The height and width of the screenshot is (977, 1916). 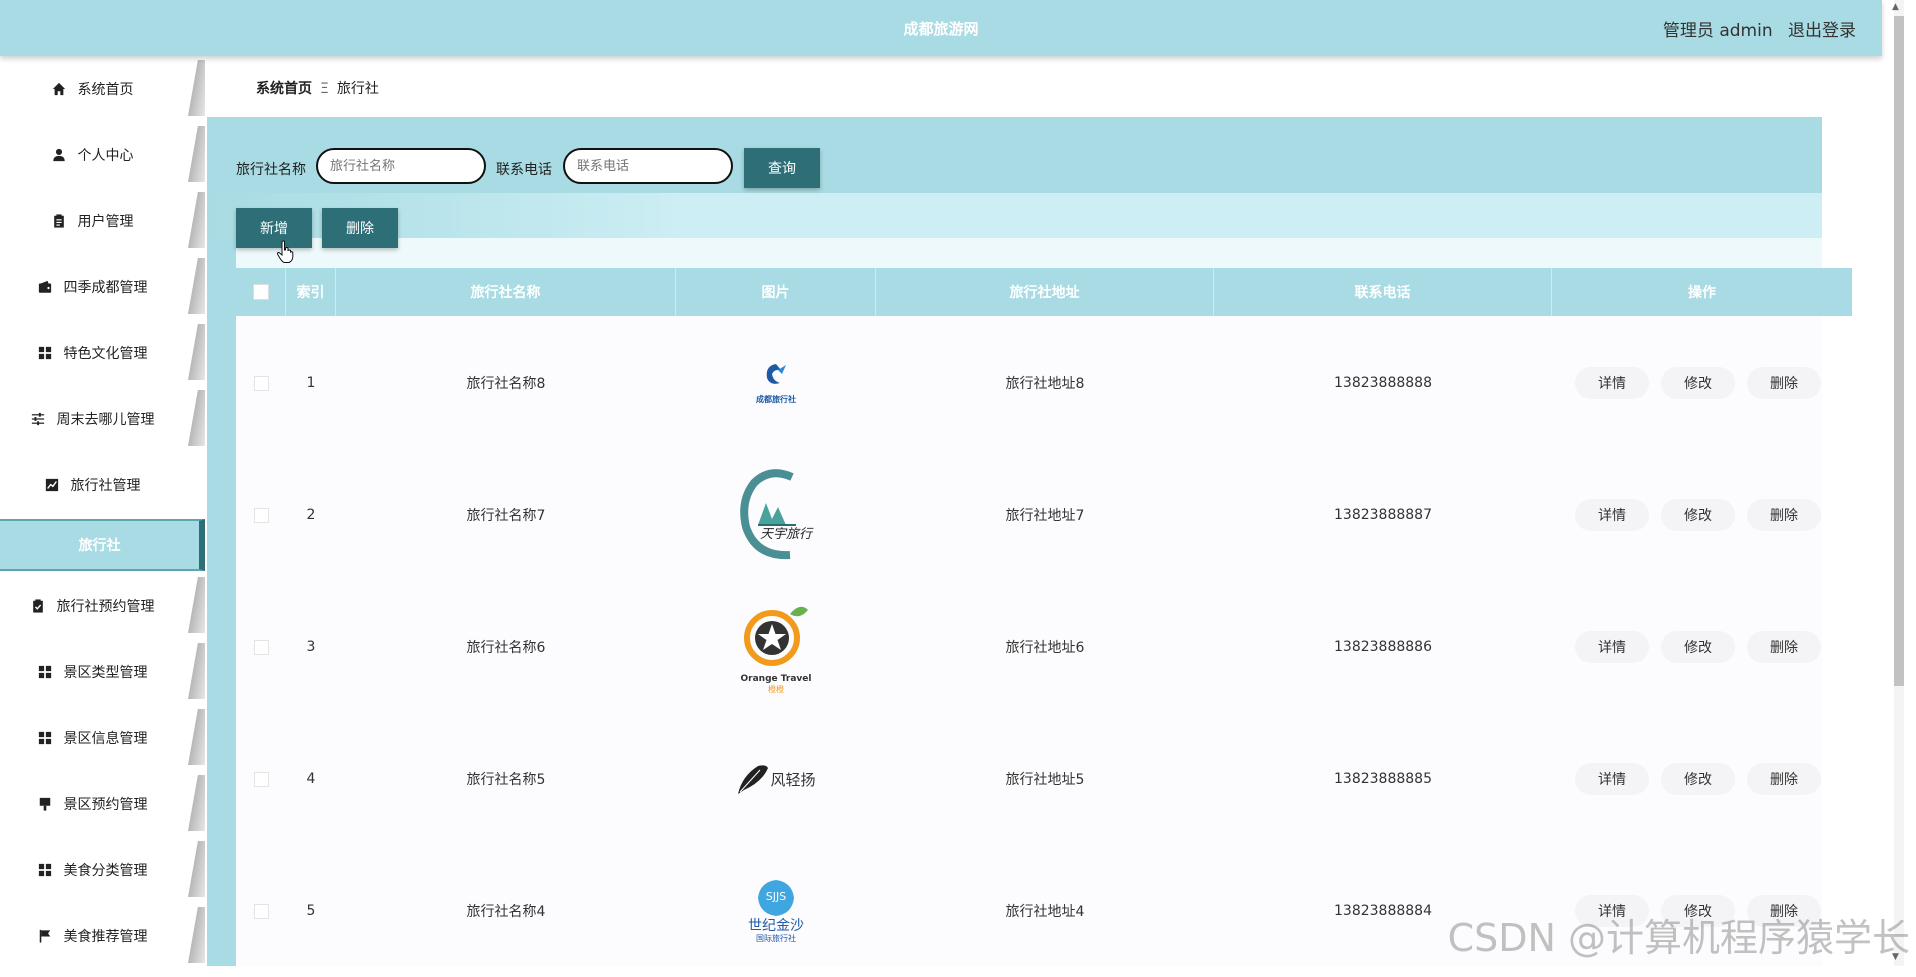 What do you see at coordinates (776, 689) in the screenshot?
I see `logo-subtext: 橙橙` at bounding box center [776, 689].